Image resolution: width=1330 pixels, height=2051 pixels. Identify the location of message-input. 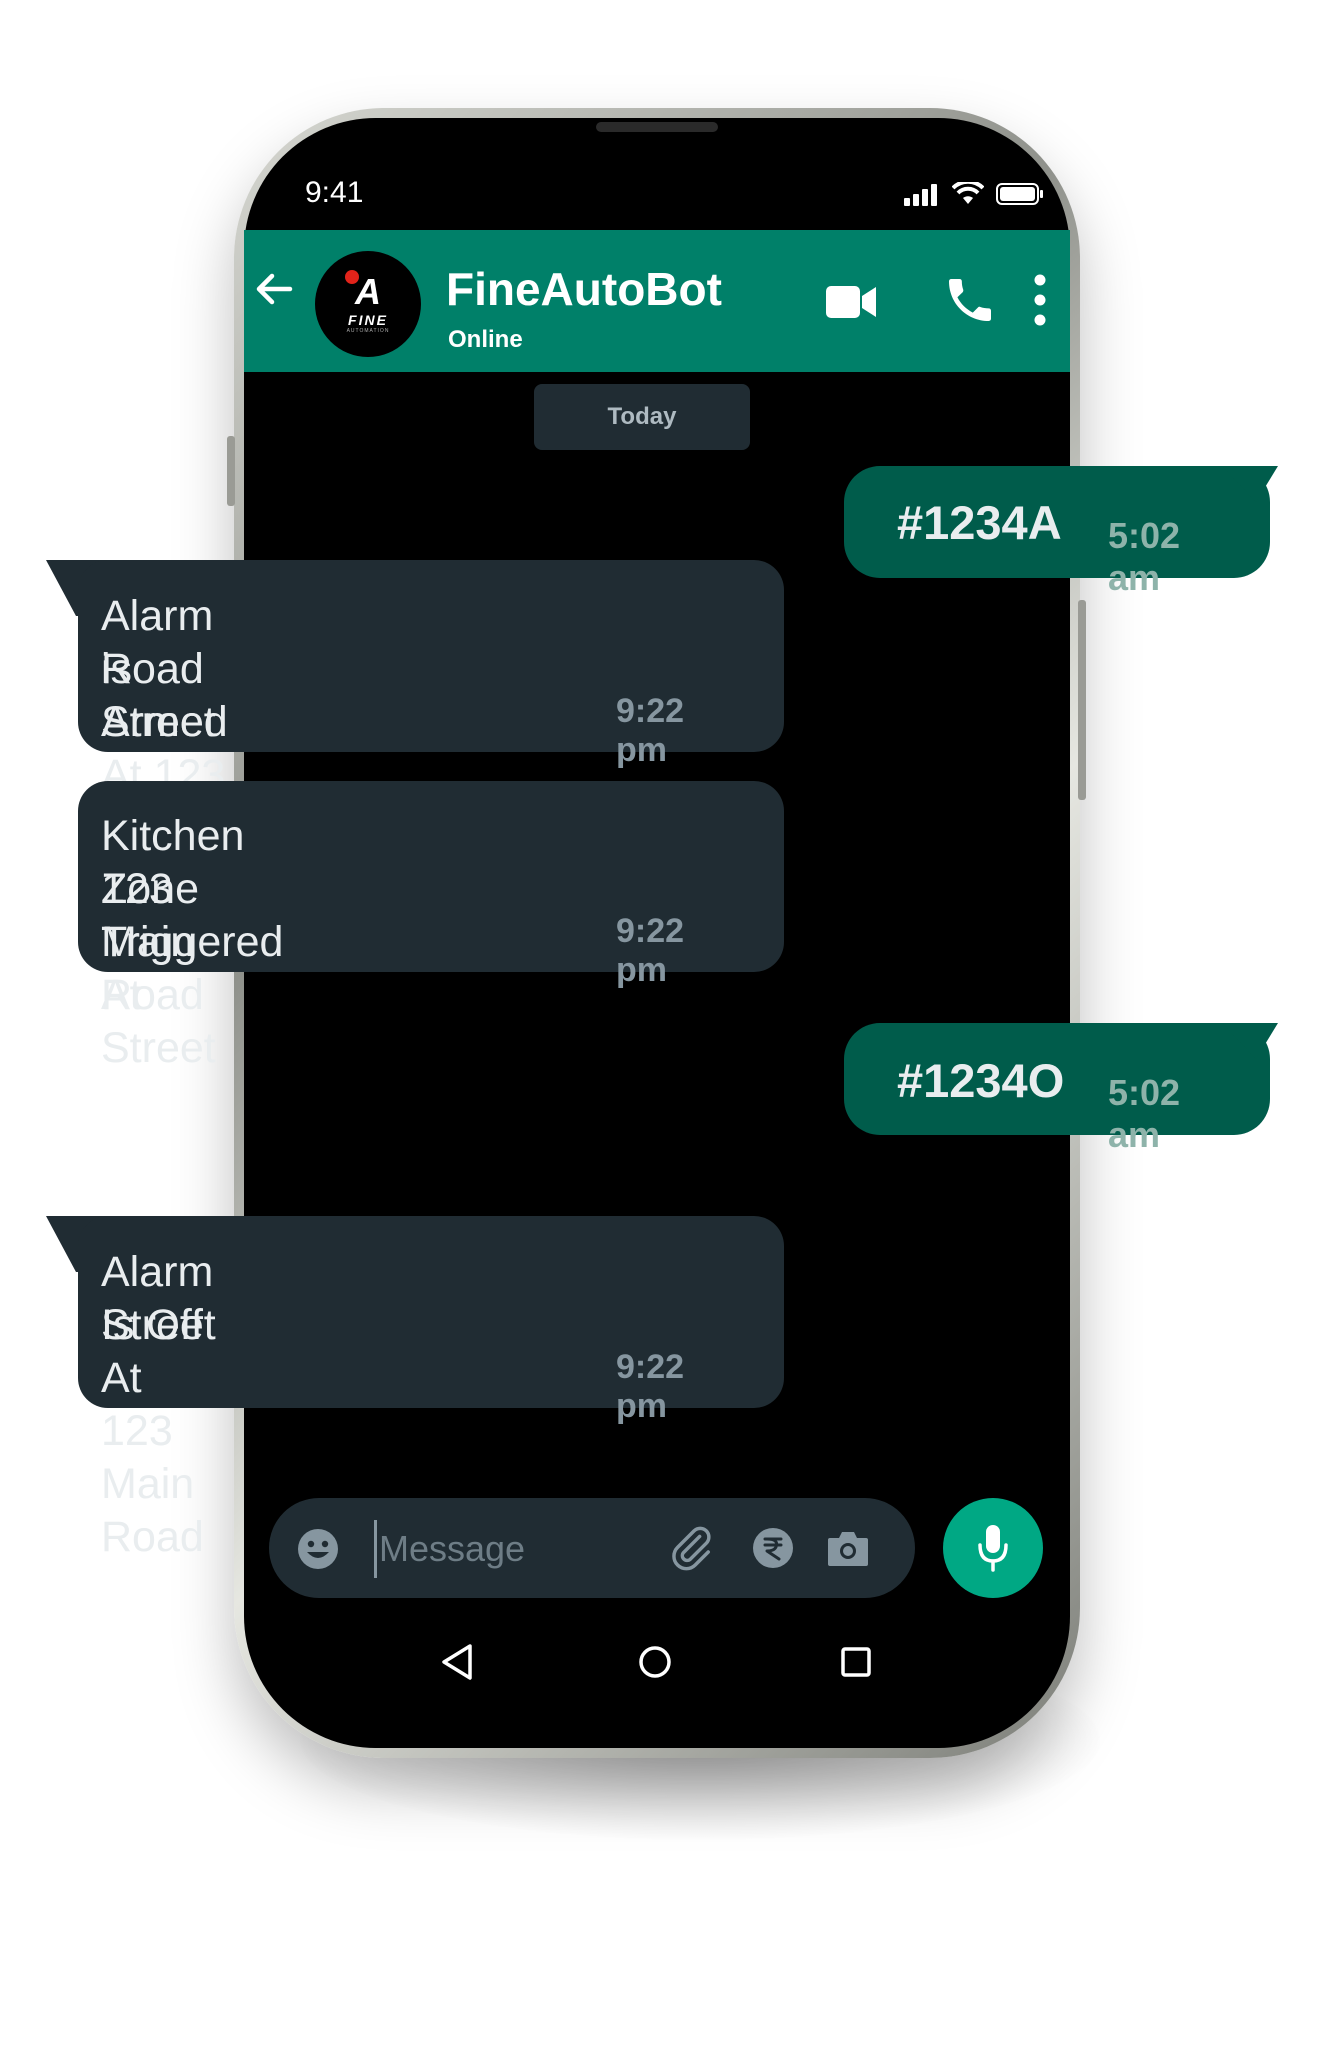
(507, 1549).